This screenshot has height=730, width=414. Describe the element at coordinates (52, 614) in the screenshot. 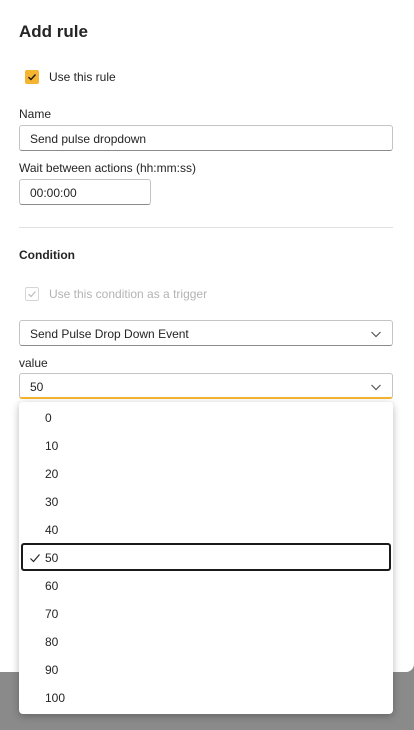

I see `option-label: 70` at that location.